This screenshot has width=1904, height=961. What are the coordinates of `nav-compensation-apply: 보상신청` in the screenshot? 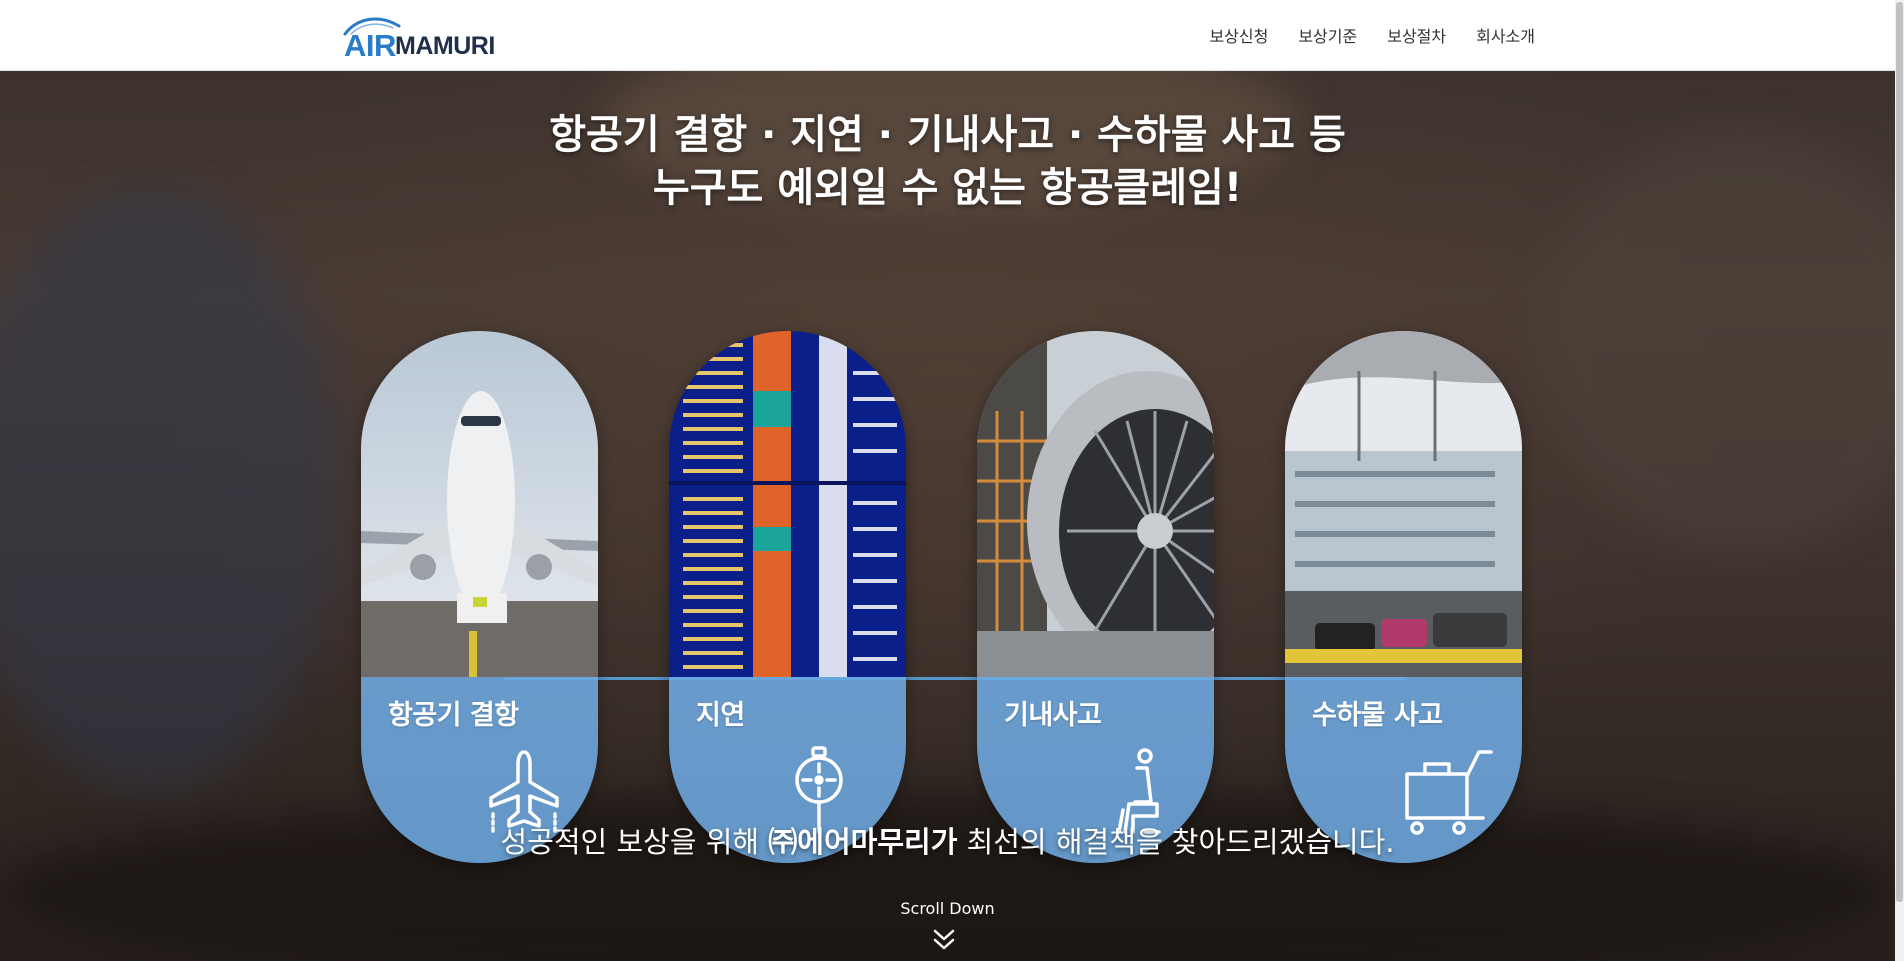 It's located at (1238, 35).